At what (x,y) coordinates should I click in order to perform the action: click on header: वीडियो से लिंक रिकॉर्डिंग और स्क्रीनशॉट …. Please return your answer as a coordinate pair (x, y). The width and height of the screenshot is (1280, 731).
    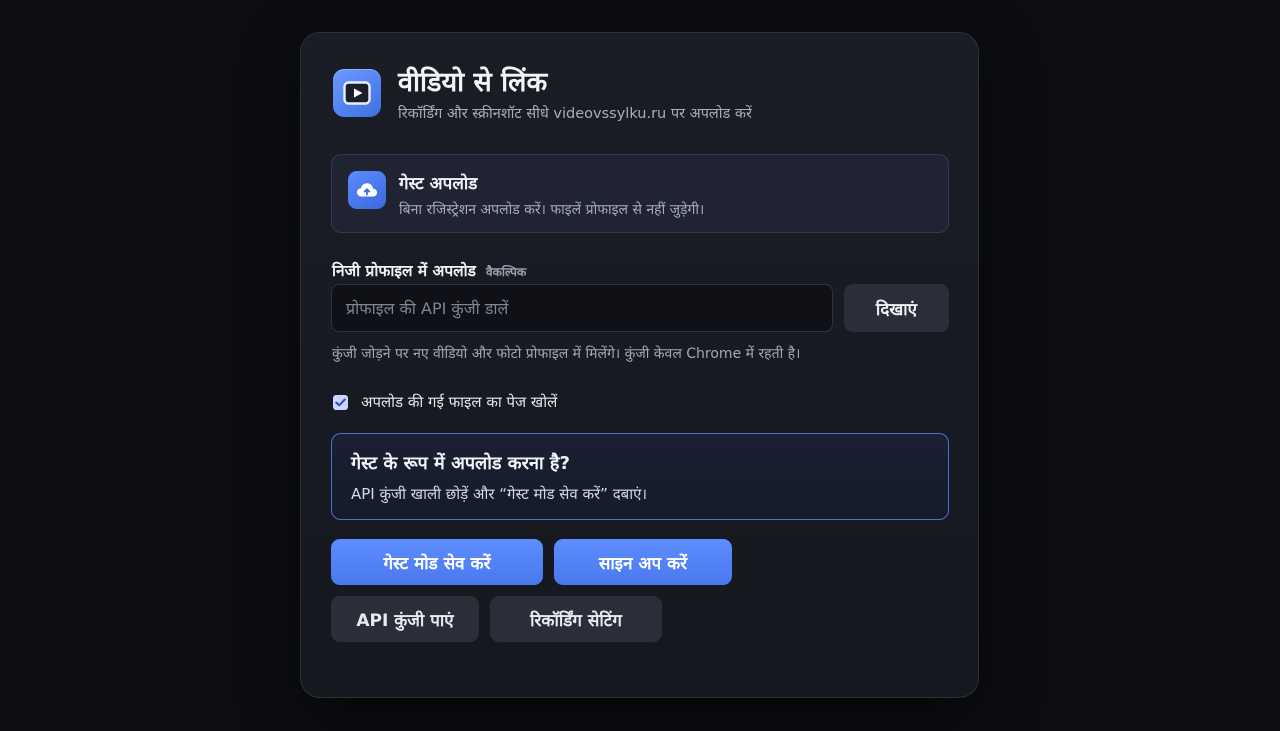
    Looking at the image, I should click on (542, 94).